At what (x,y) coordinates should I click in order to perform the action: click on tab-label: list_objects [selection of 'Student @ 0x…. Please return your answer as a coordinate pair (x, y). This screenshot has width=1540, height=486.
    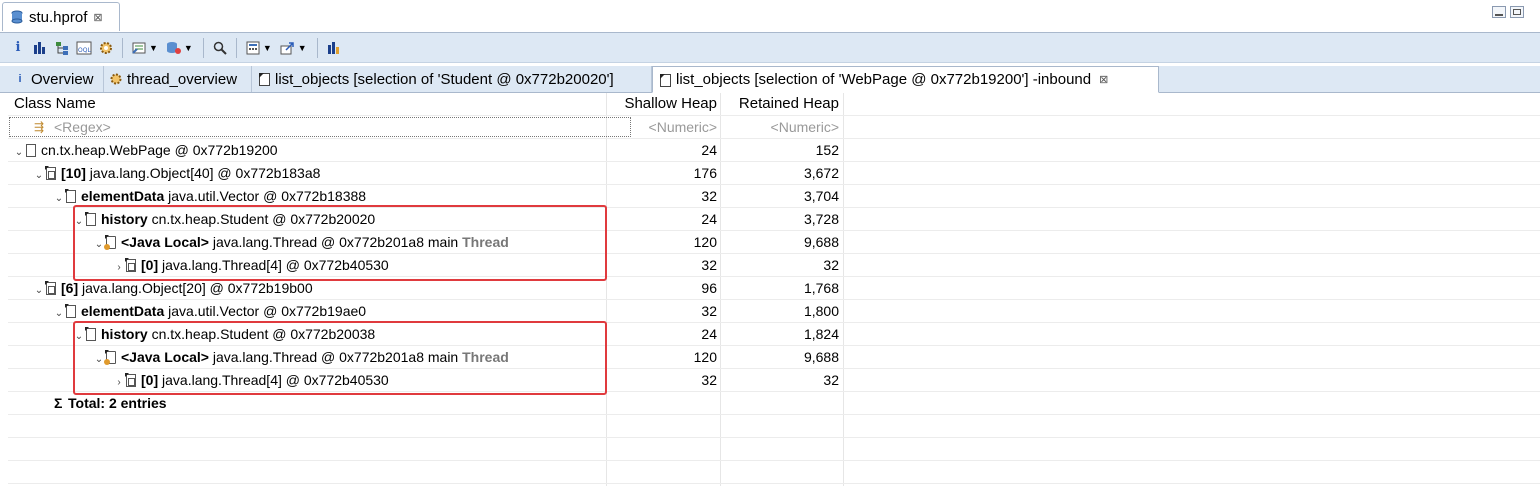
    Looking at the image, I should click on (444, 79).